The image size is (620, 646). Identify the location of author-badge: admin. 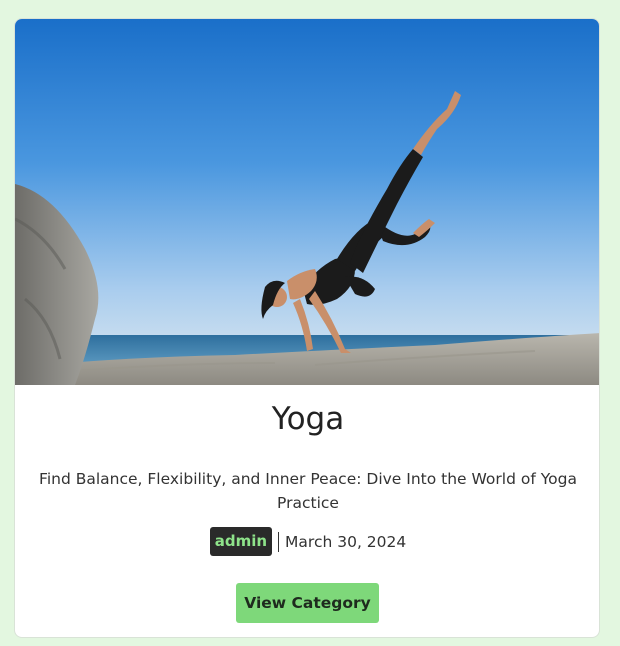
(241, 541).